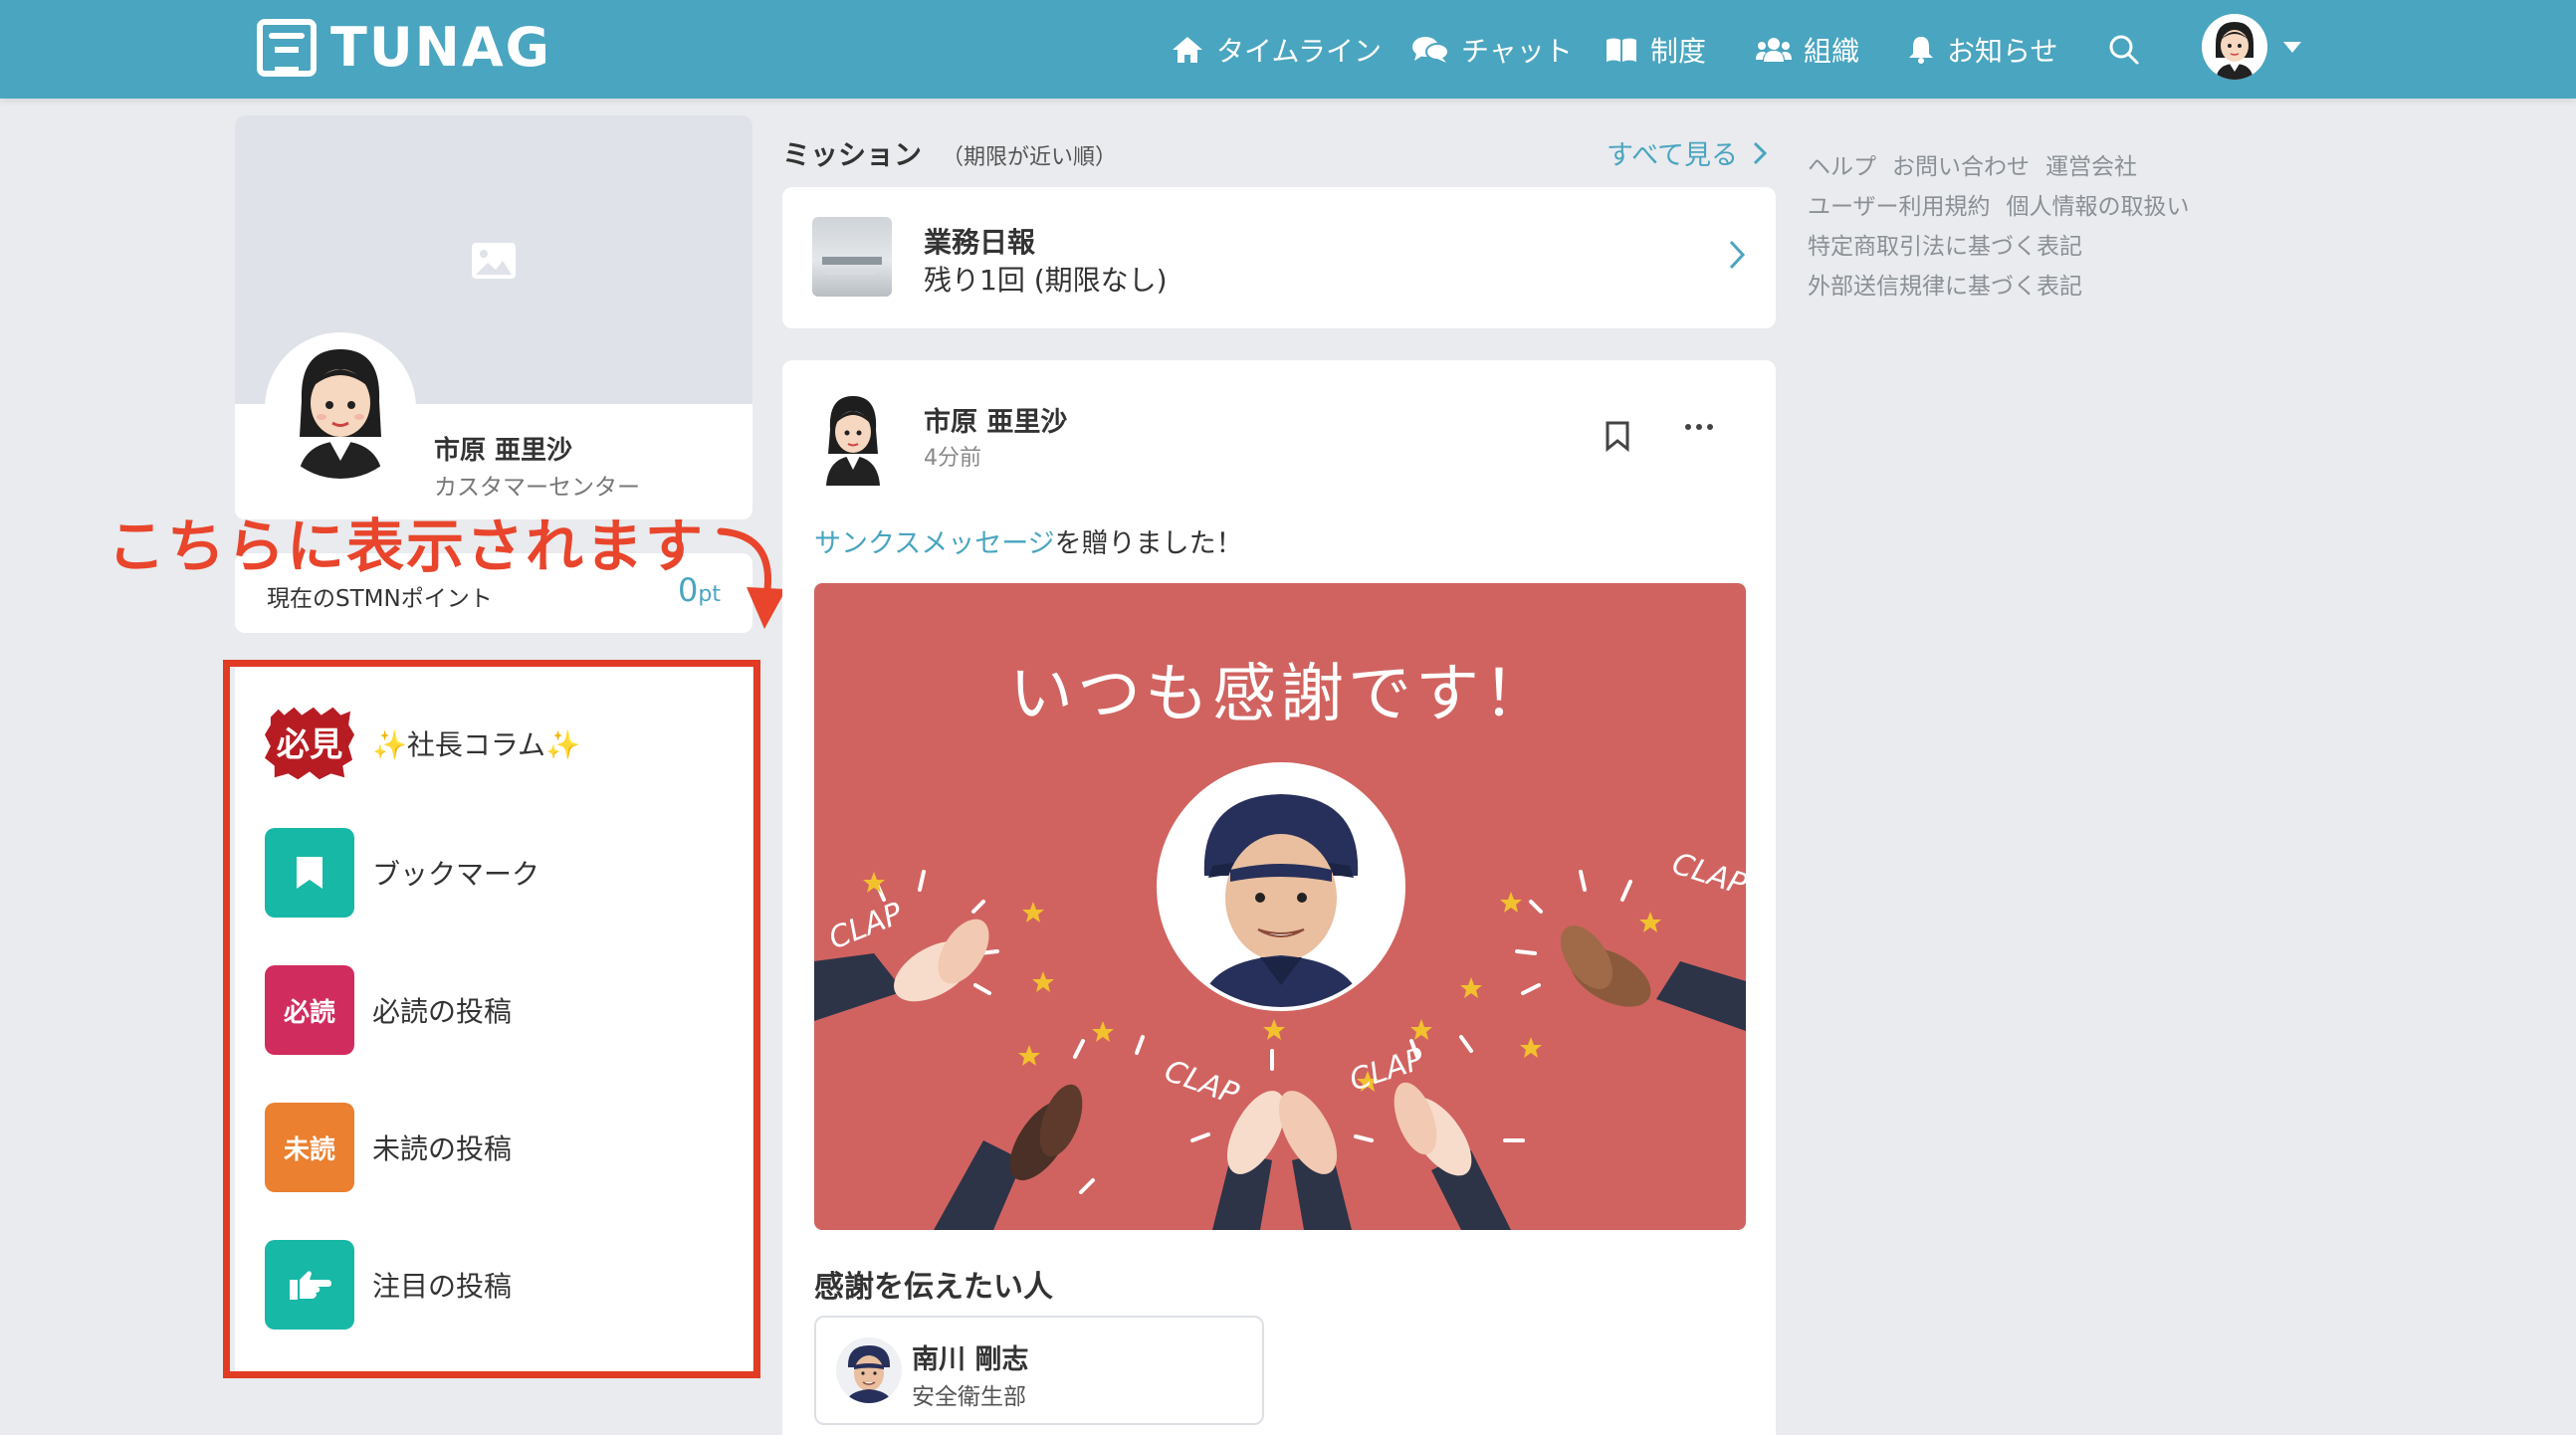 Image resolution: width=2576 pixels, height=1435 pixels. Describe the element at coordinates (1046, 280) in the screenshot. I see `mission-remaining: 残り1回 (期限なし)` at that location.